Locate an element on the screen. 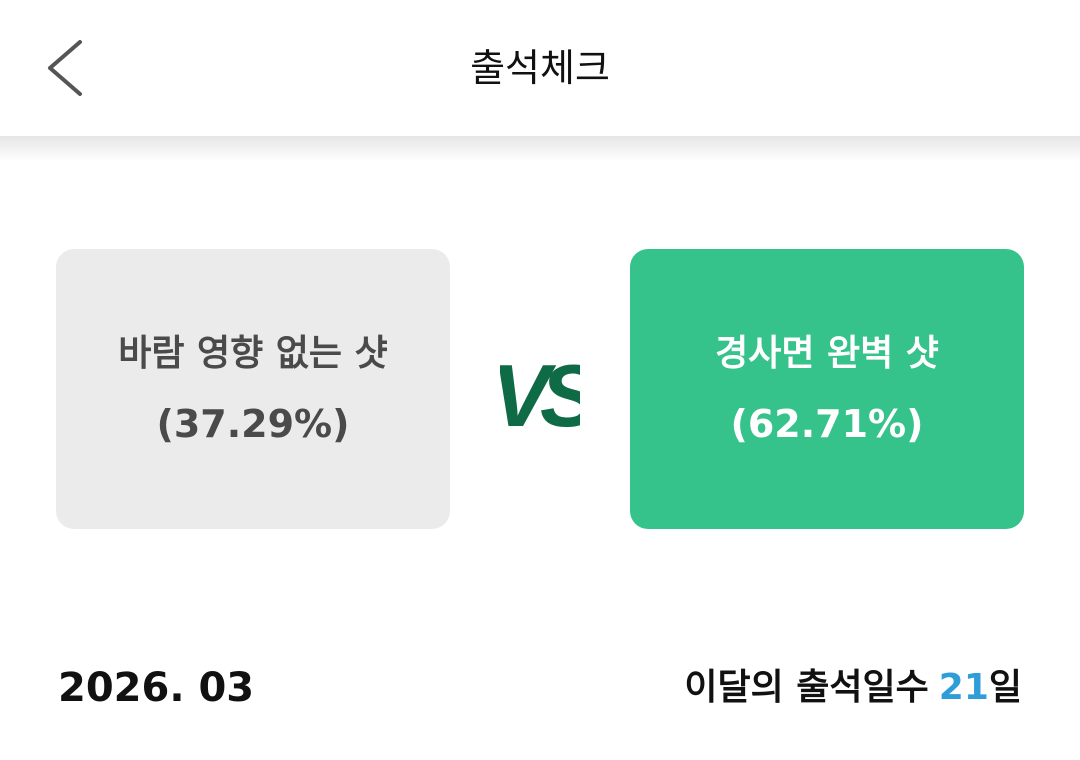  vote-option-right-label: 경사면 완벽 샷 is located at coordinates (827, 353).